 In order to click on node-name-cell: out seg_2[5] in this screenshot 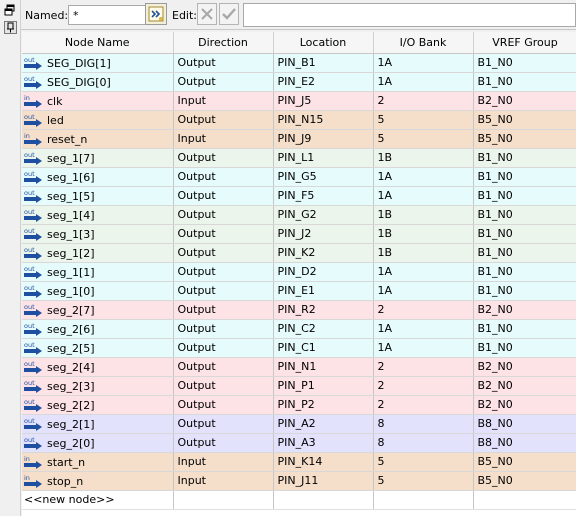, I will do `click(98, 348)`.